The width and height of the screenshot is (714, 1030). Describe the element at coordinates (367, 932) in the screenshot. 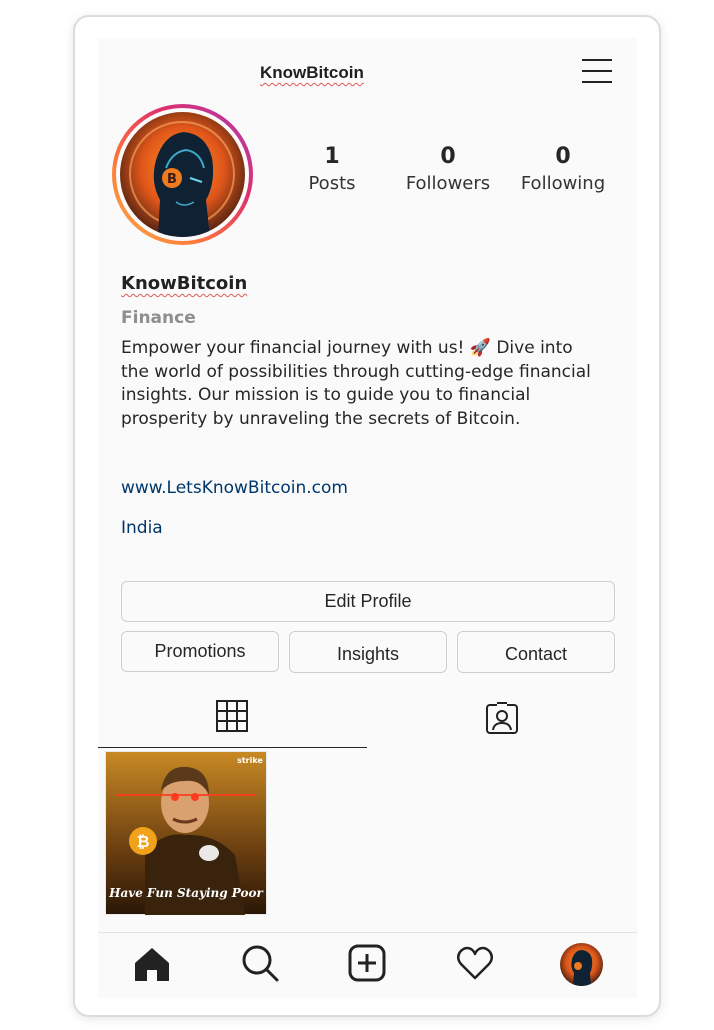

I see `bottom-nav-divider` at that location.